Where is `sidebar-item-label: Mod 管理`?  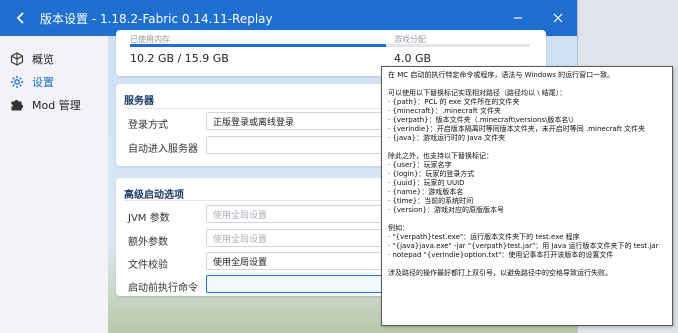 sidebar-item-label: Mod 管理 is located at coordinates (56, 105).